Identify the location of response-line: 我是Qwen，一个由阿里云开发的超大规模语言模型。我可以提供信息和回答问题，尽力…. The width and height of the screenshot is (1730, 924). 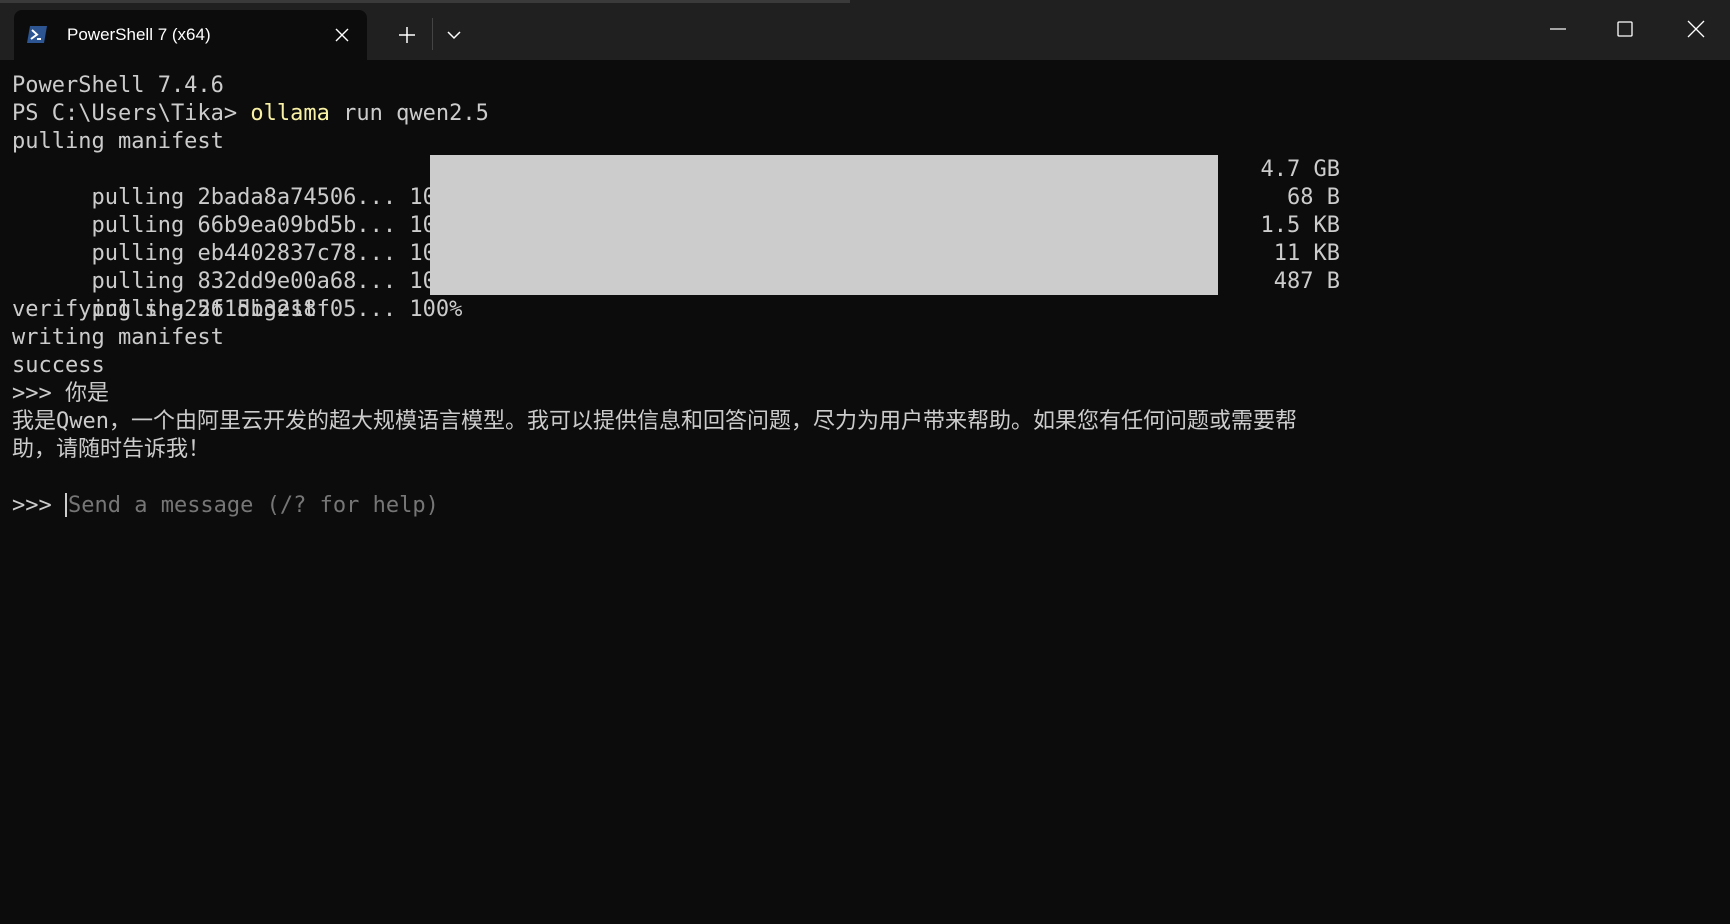
(654, 421).